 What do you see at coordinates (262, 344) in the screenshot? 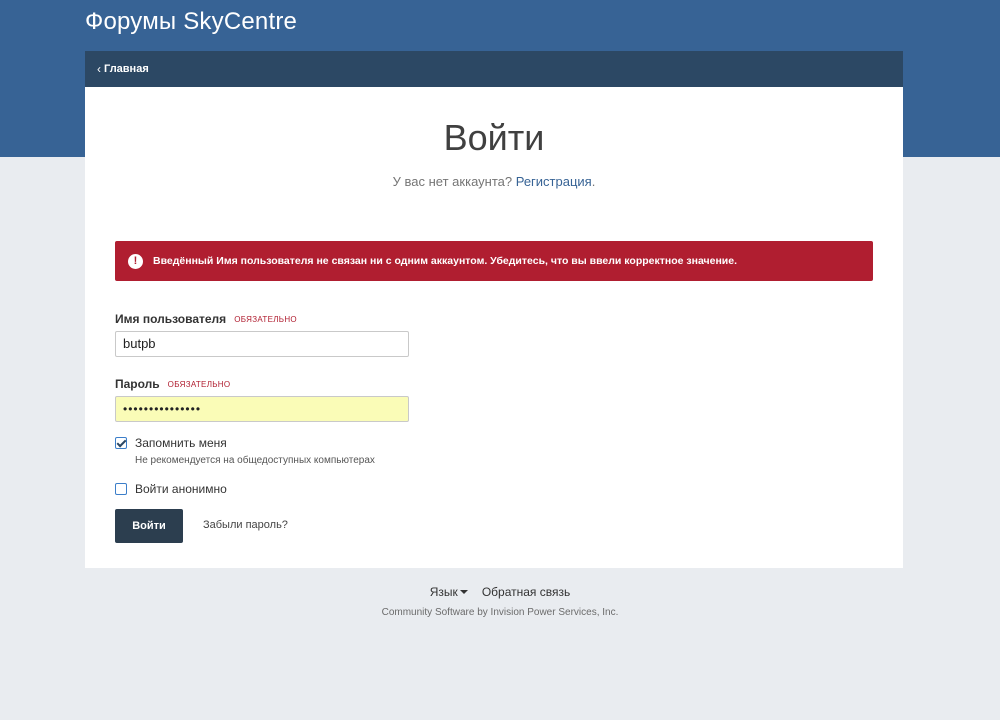
I see `username-input` at bounding box center [262, 344].